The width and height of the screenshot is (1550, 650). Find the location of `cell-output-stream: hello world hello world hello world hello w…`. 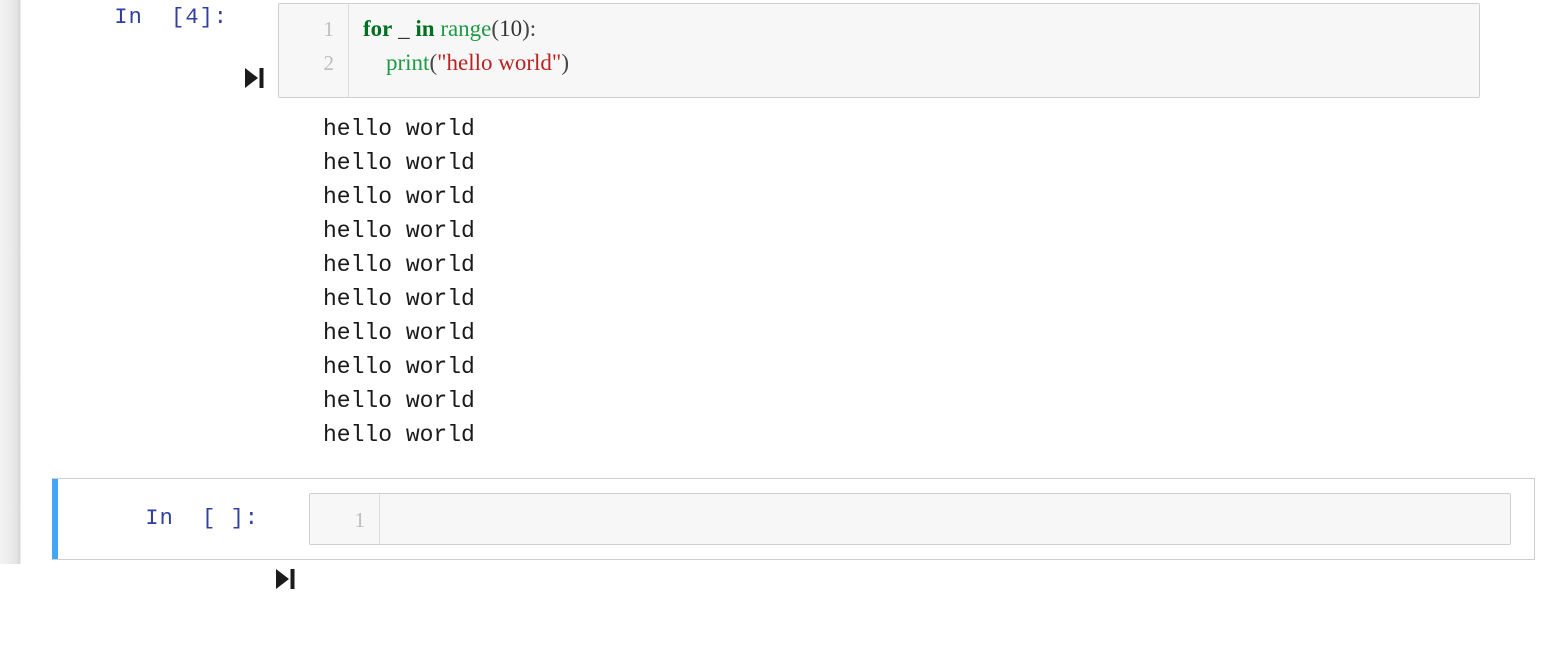

cell-output-stream: hello world hello world hello world hello w… is located at coordinates (399, 282).